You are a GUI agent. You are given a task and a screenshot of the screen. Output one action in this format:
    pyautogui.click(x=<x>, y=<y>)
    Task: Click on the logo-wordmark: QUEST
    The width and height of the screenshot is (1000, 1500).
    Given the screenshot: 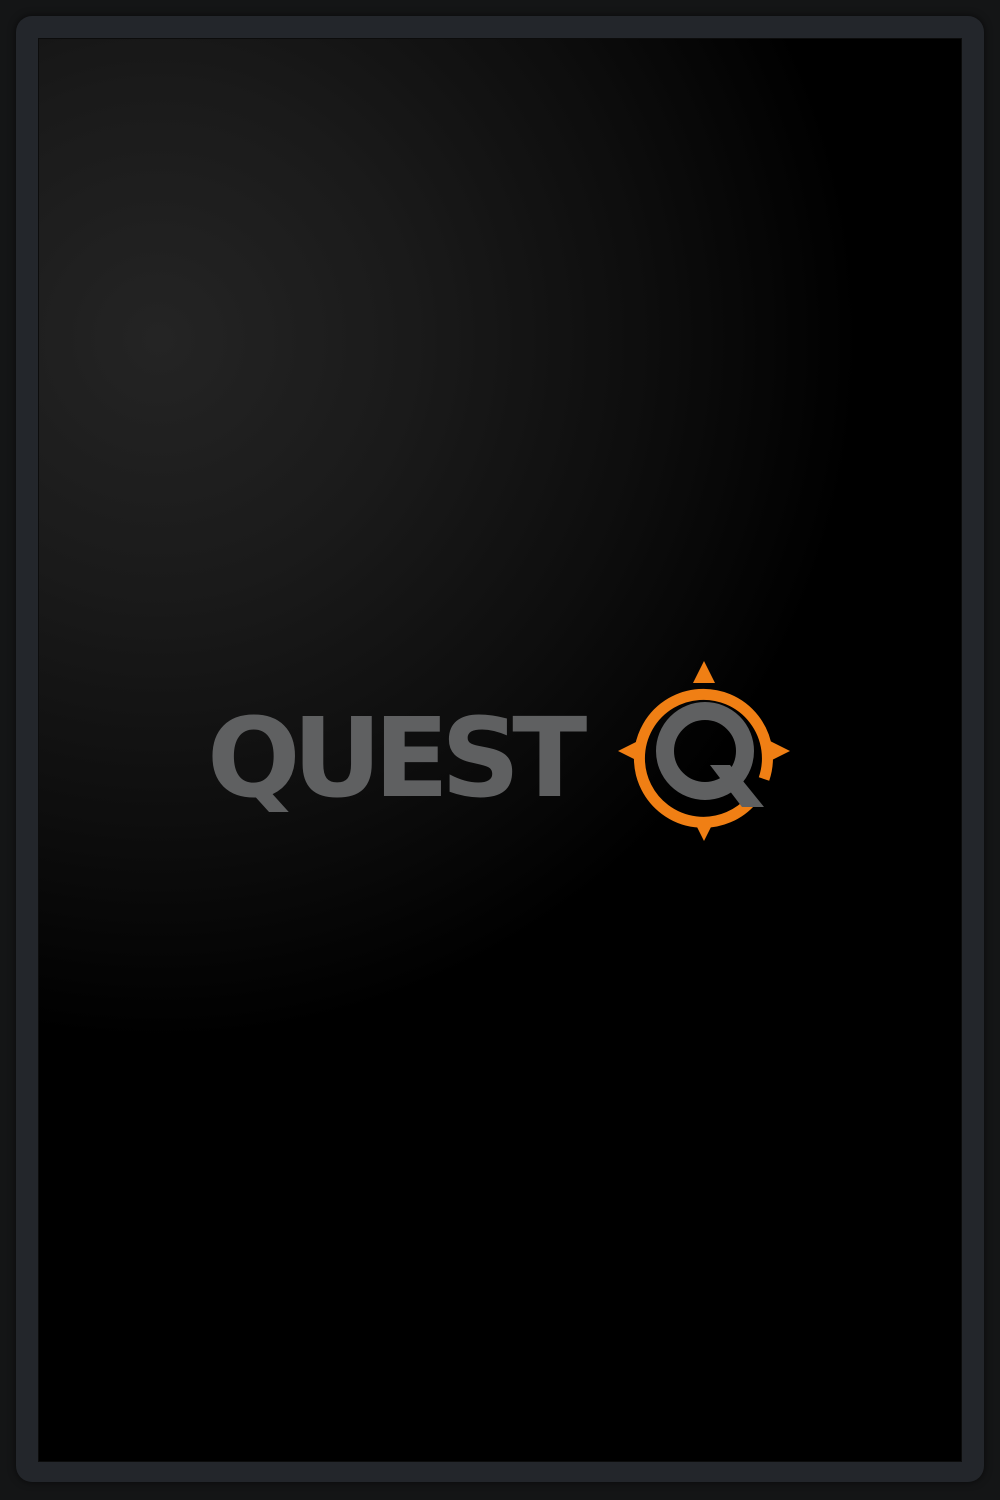 What is the action you would take?
    pyautogui.click(x=397, y=758)
    